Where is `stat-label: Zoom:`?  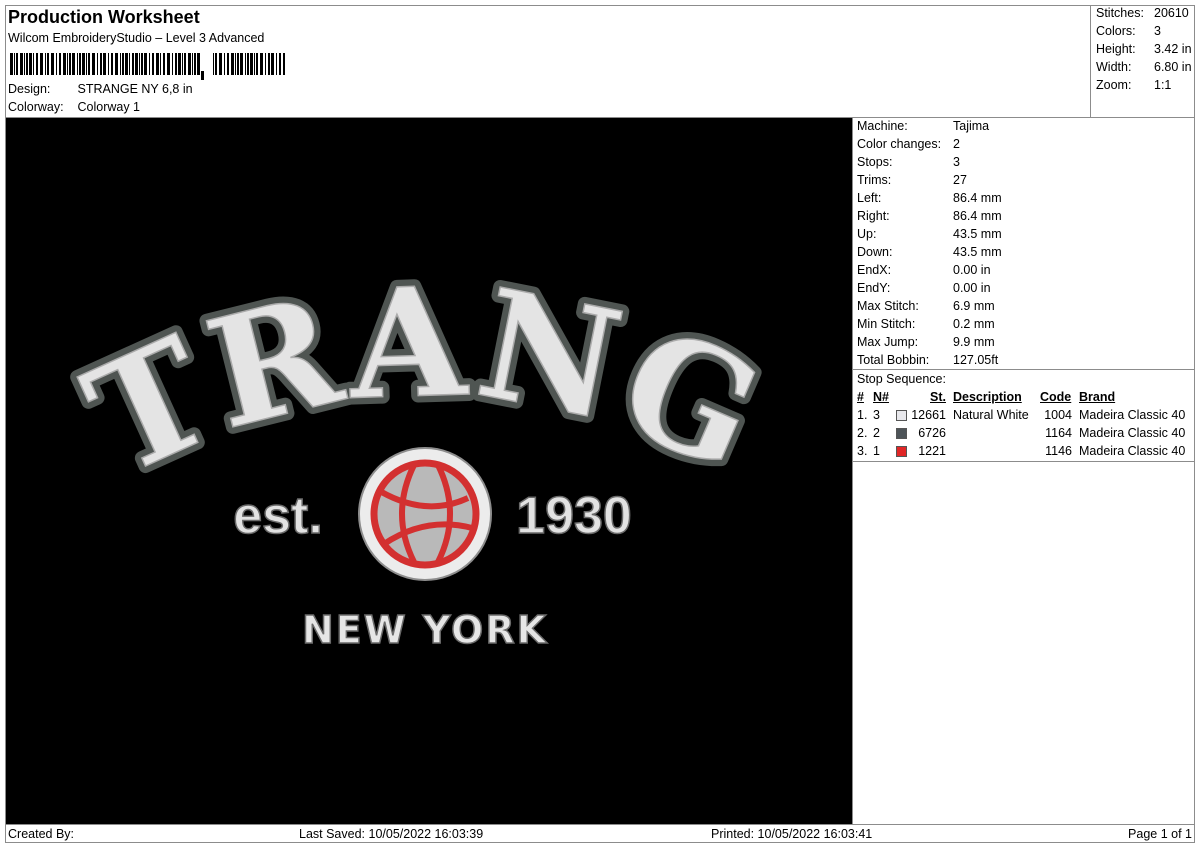 stat-label: Zoom: is located at coordinates (1114, 85).